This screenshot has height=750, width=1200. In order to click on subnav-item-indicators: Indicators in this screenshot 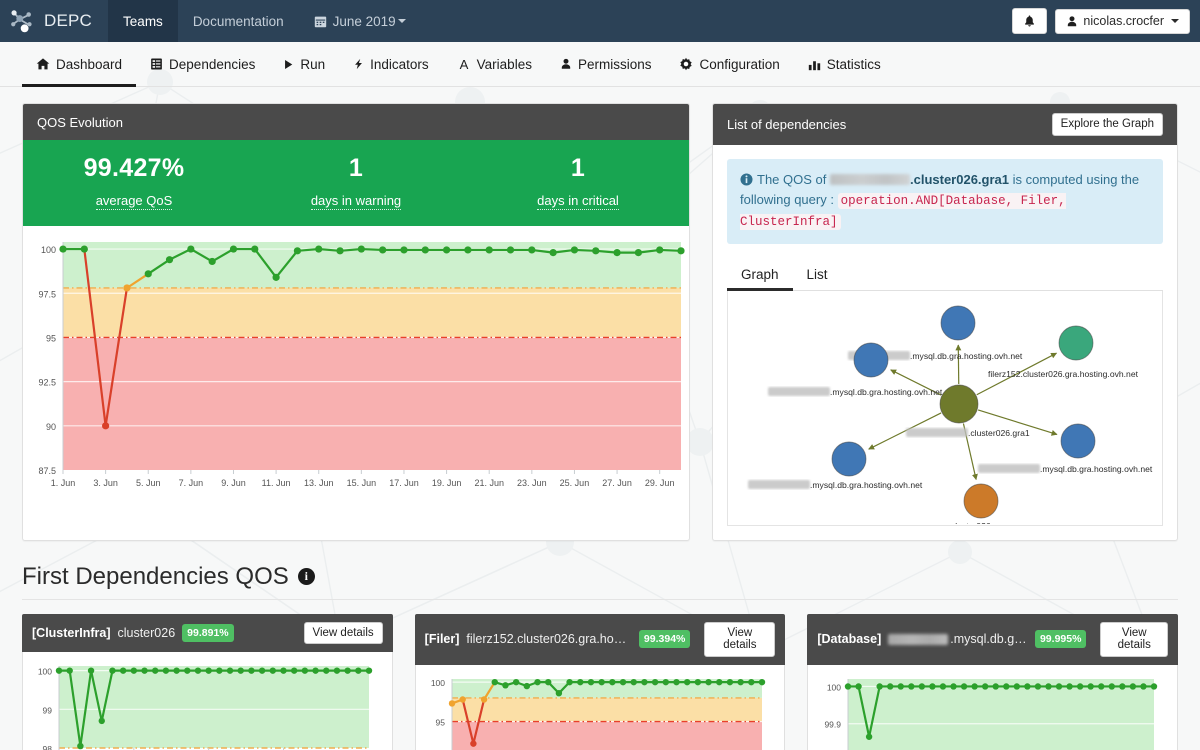, I will do `click(391, 64)`.